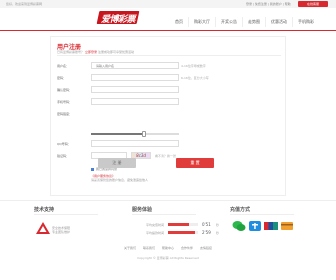 The image size is (336, 280). I want to click on alipay-icon, so click(255, 226).